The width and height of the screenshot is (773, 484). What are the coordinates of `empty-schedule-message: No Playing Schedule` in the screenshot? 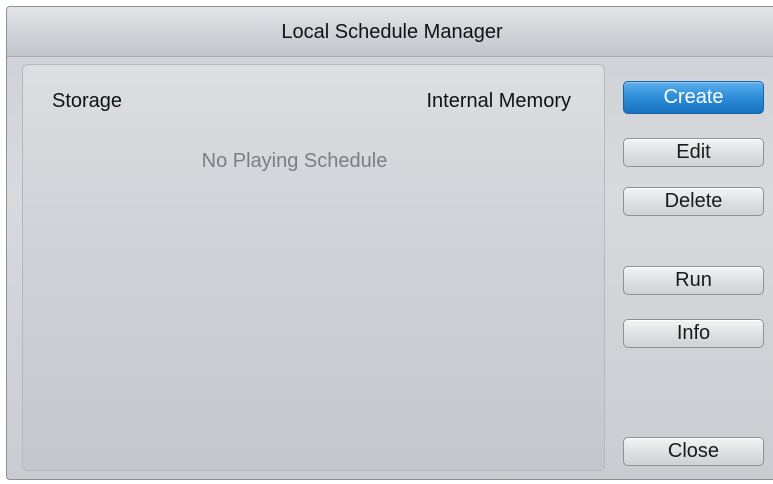 It's located at (294, 161).